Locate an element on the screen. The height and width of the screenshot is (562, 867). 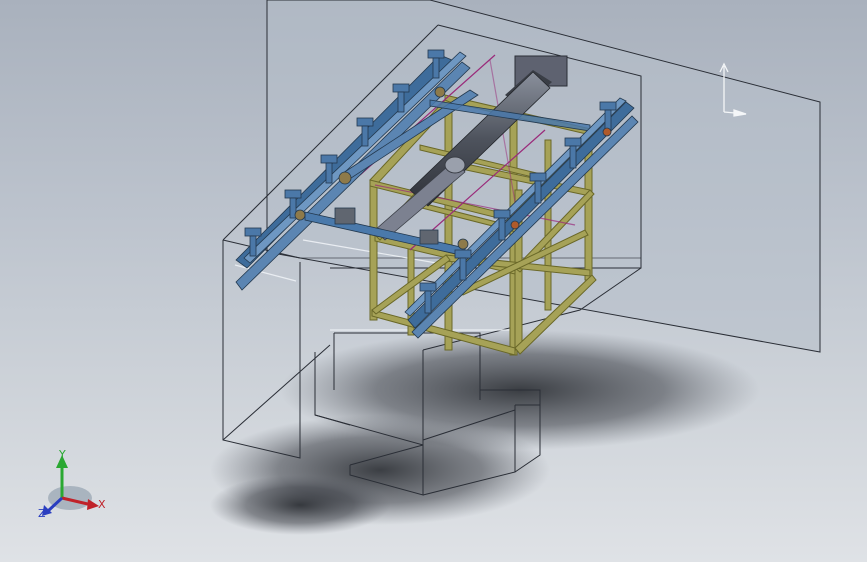
z-axis-label: Z is located at coordinates (42, 513).